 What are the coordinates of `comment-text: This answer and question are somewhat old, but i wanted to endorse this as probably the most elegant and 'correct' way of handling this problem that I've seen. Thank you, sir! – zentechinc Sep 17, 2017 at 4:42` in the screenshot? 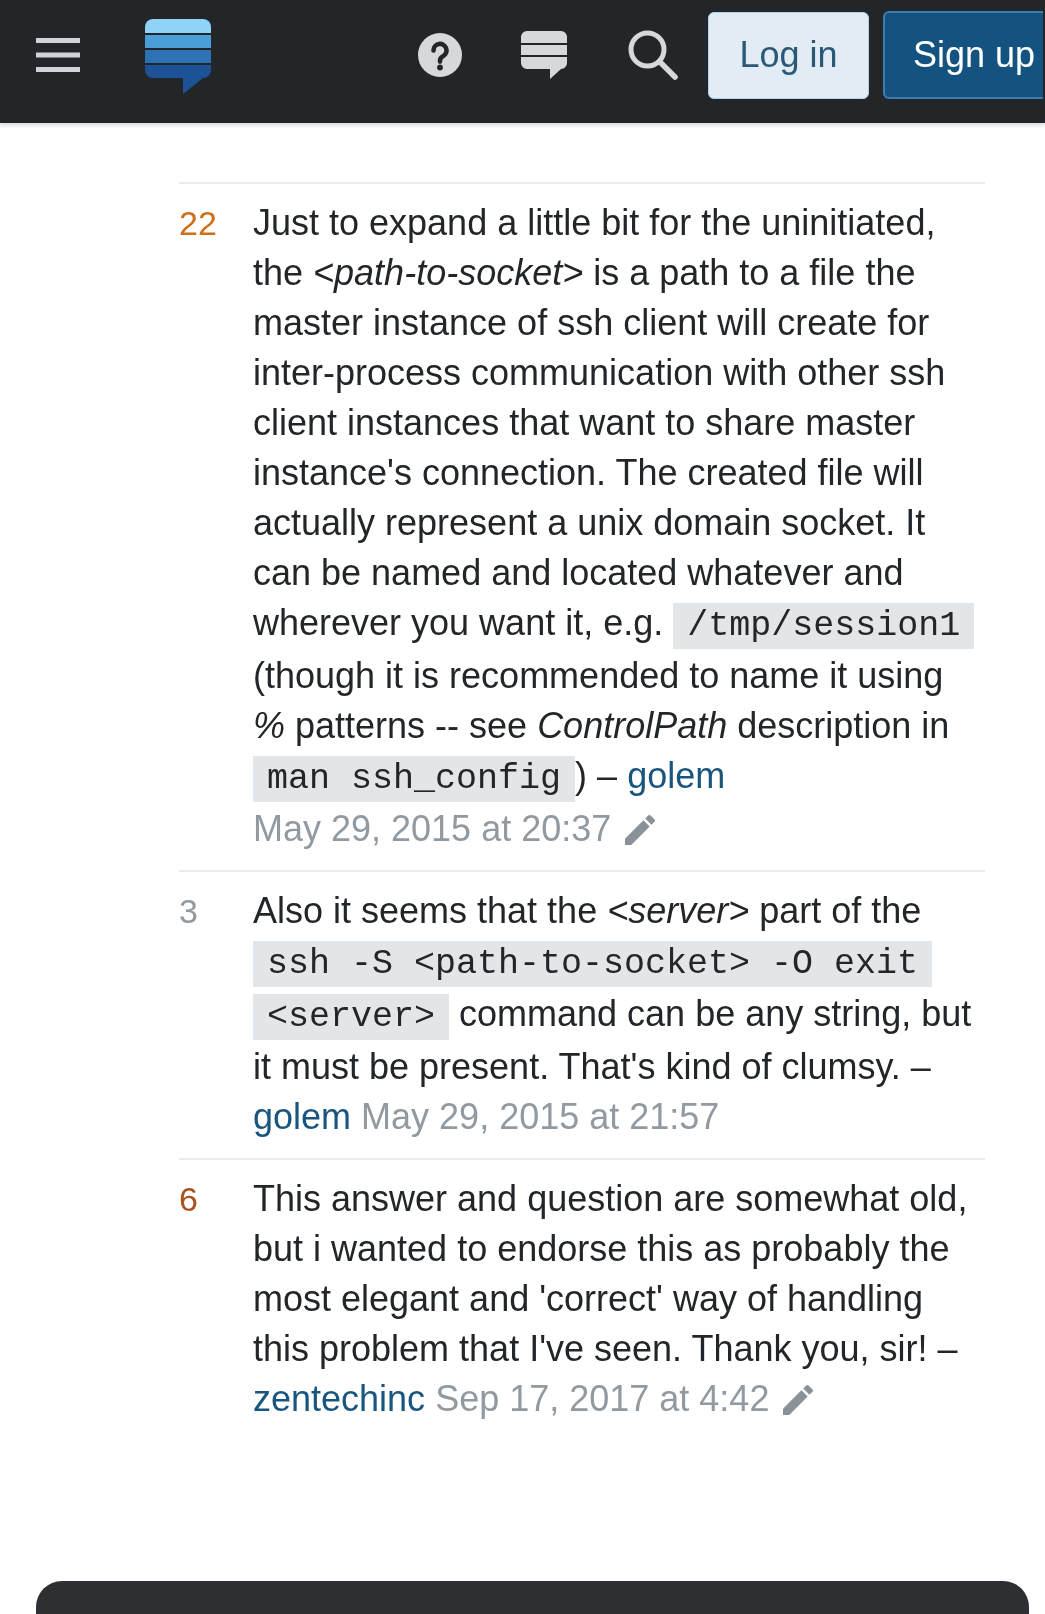 It's located at (611, 1299).